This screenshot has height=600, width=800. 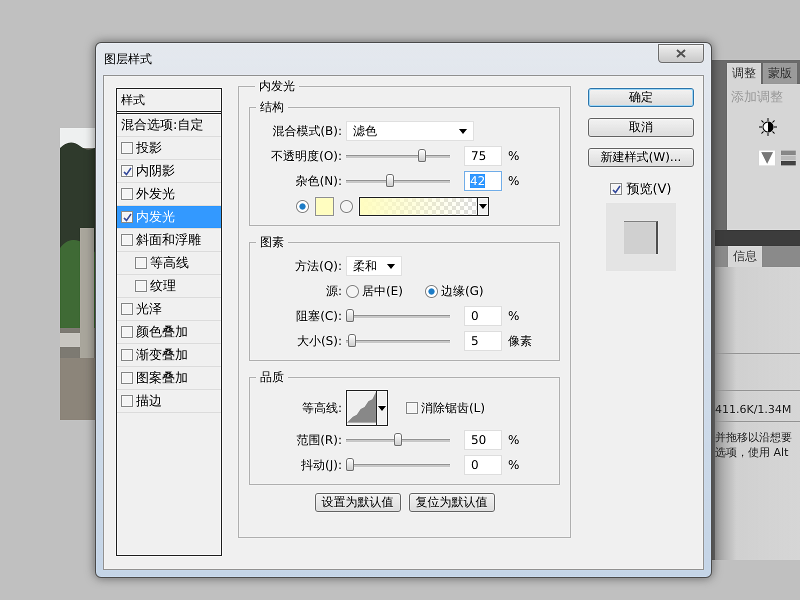 I want to click on style-item: 描边, so click(x=169, y=401).